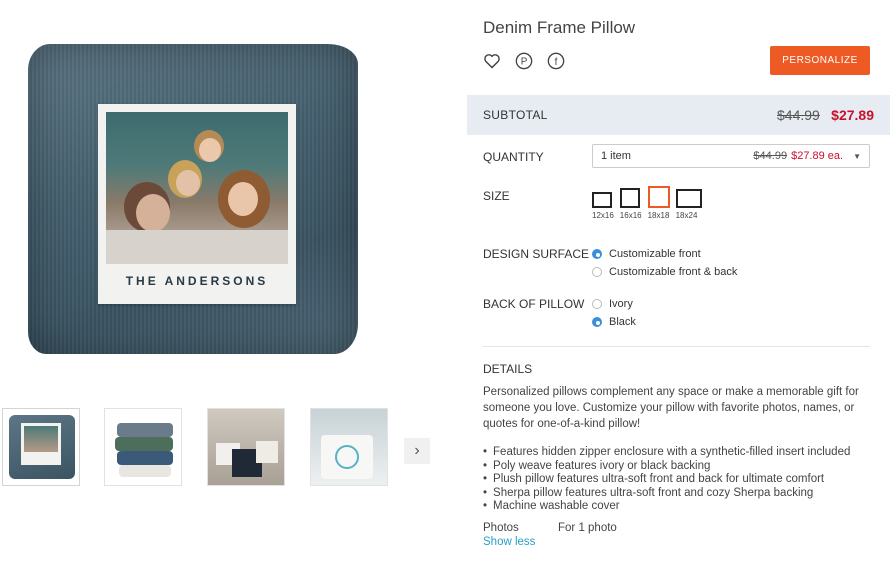 The height and width of the screenshot is (567, 890). Describe the element at coordinates (550, 528) in the screenshot. I see `photos-spec: Photos For 1 photo` at that location.